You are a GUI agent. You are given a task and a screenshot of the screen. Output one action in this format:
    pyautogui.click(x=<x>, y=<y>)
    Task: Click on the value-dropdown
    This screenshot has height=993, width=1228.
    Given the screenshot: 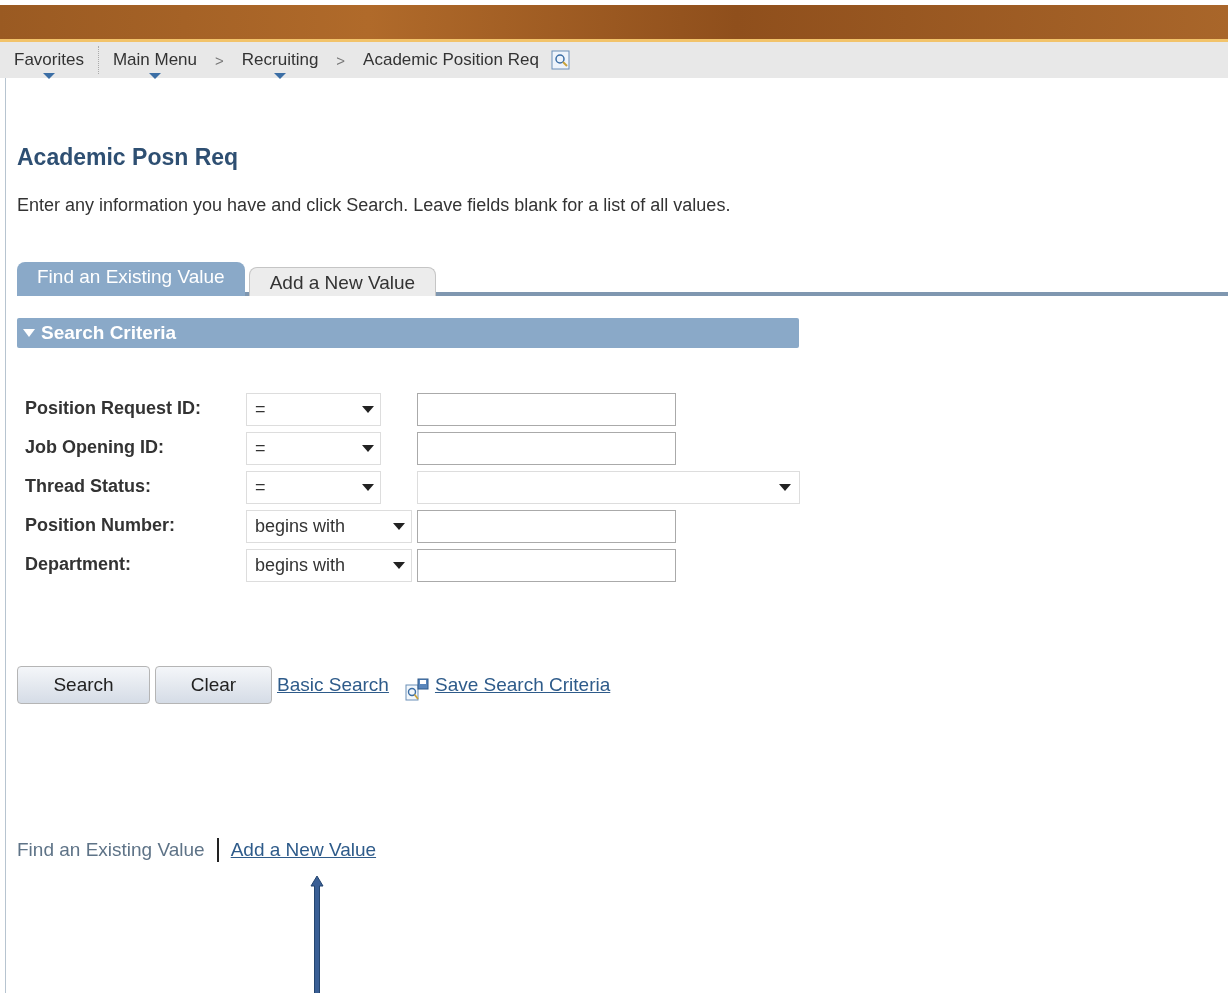 What is the action you would take?
    pyautogui.click(x=608, y=487)
    